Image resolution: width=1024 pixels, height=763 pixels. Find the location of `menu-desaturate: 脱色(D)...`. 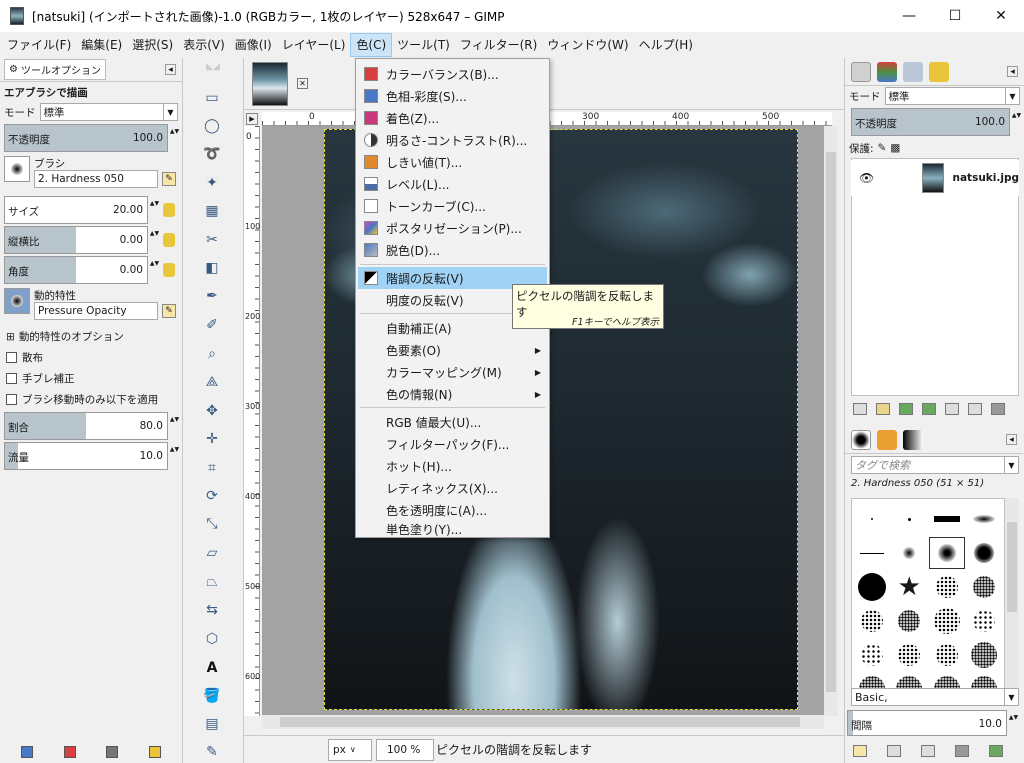

menu-desaturate: 脱色(D)... is located at coordinates (452, 250).